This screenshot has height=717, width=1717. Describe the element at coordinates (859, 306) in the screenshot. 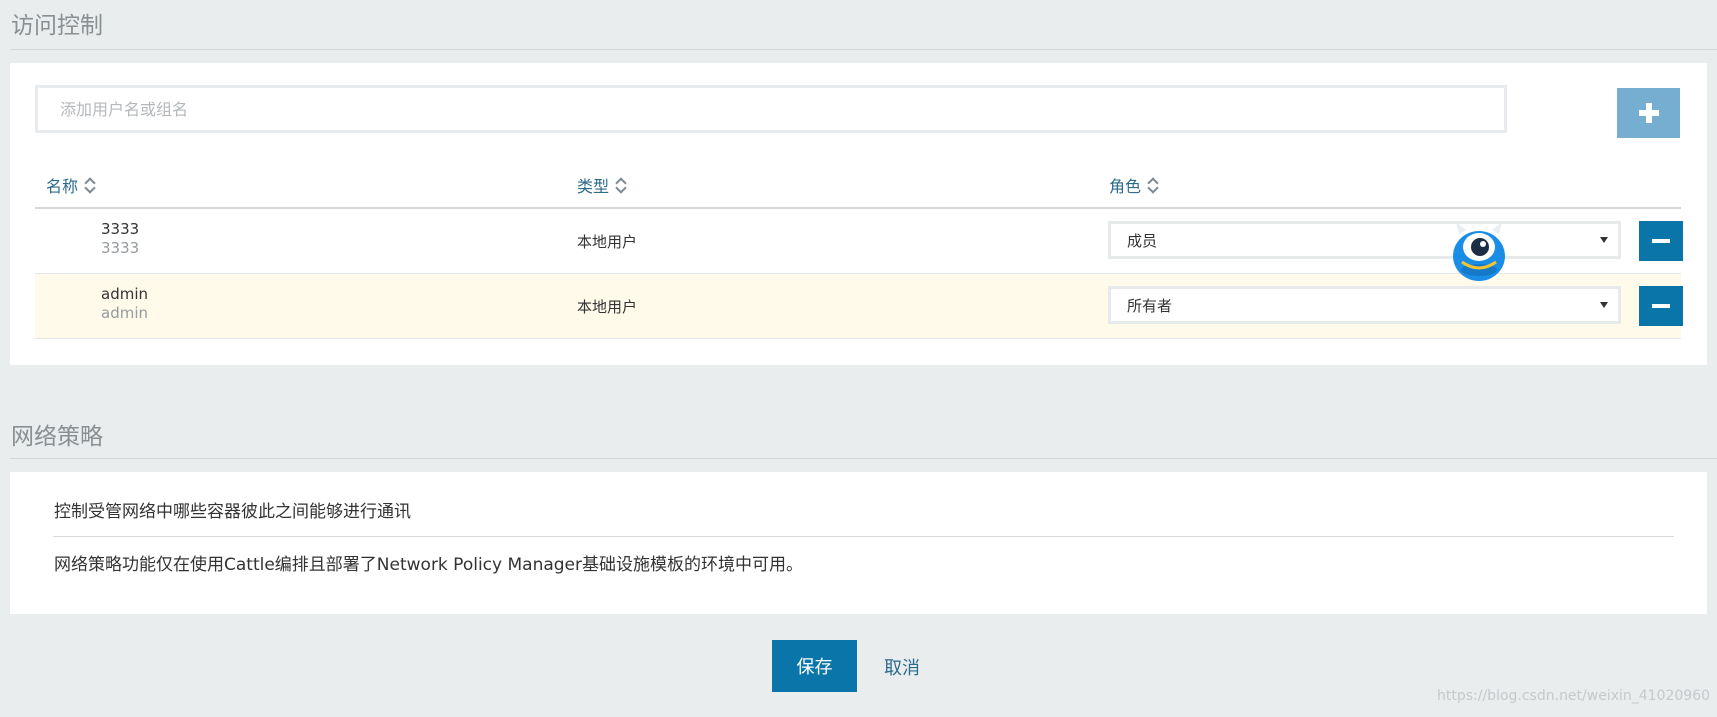

I see `table-row: admin admin 本地用户 所有者` at that location.